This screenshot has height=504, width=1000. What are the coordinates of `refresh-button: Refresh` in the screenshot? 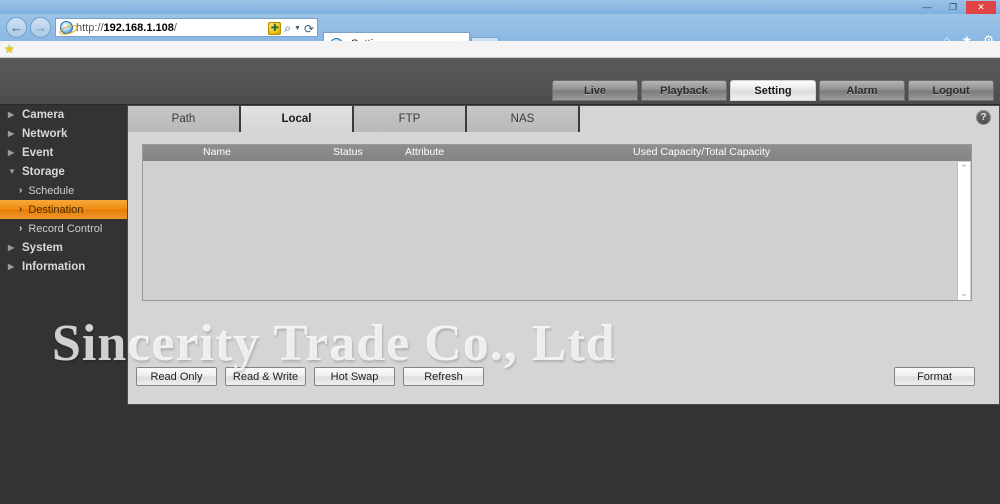 It's located at (443, 376).